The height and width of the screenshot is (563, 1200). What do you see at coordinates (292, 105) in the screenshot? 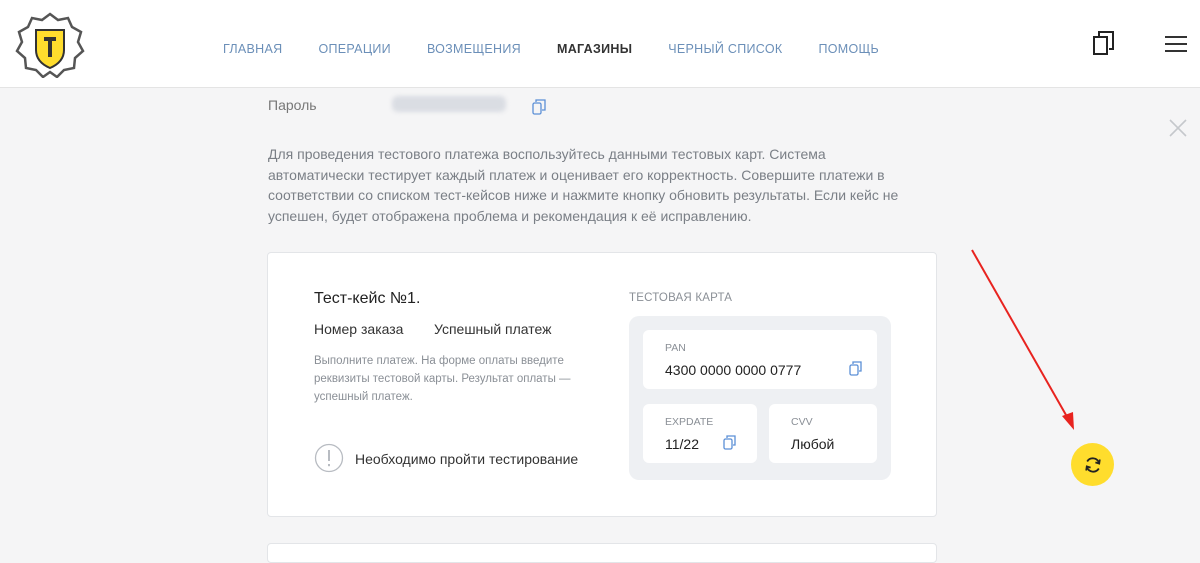
I see `password-label: Пароль` at bounding box center [292, 105].